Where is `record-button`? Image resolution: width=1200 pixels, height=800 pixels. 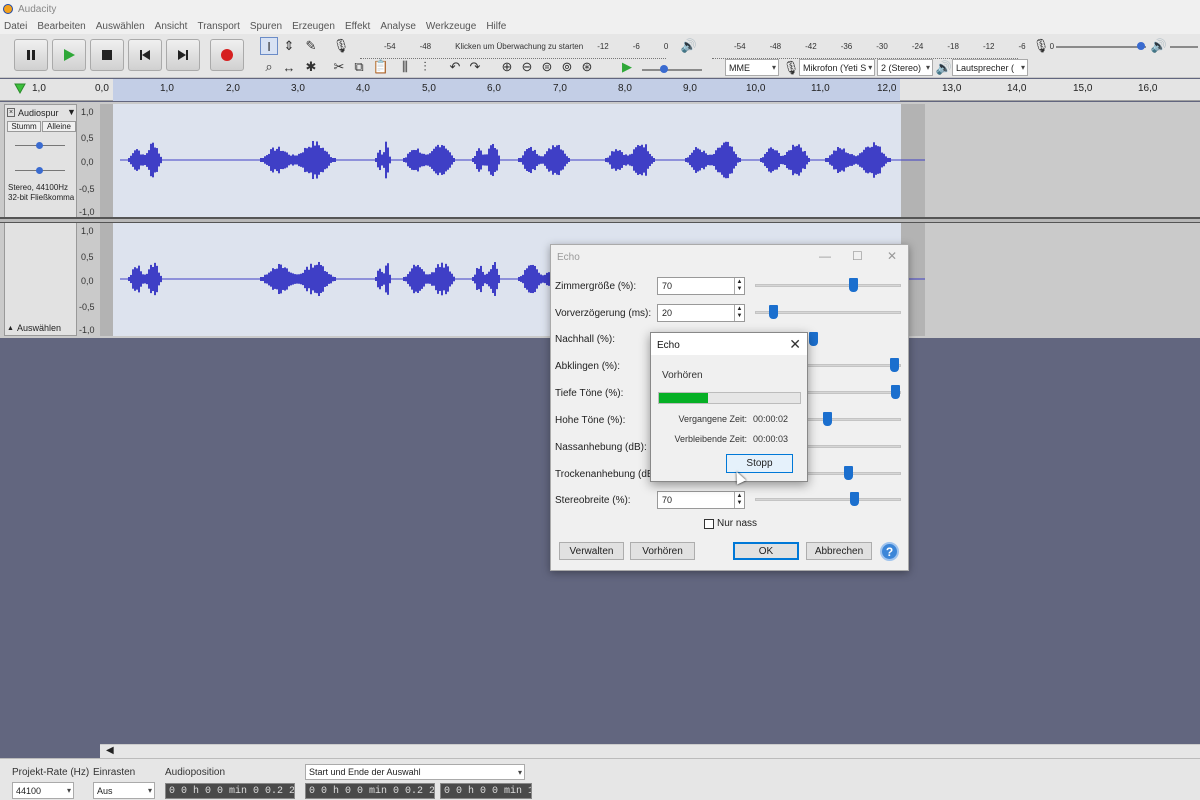
record-button is located at coordinates (227, 55).